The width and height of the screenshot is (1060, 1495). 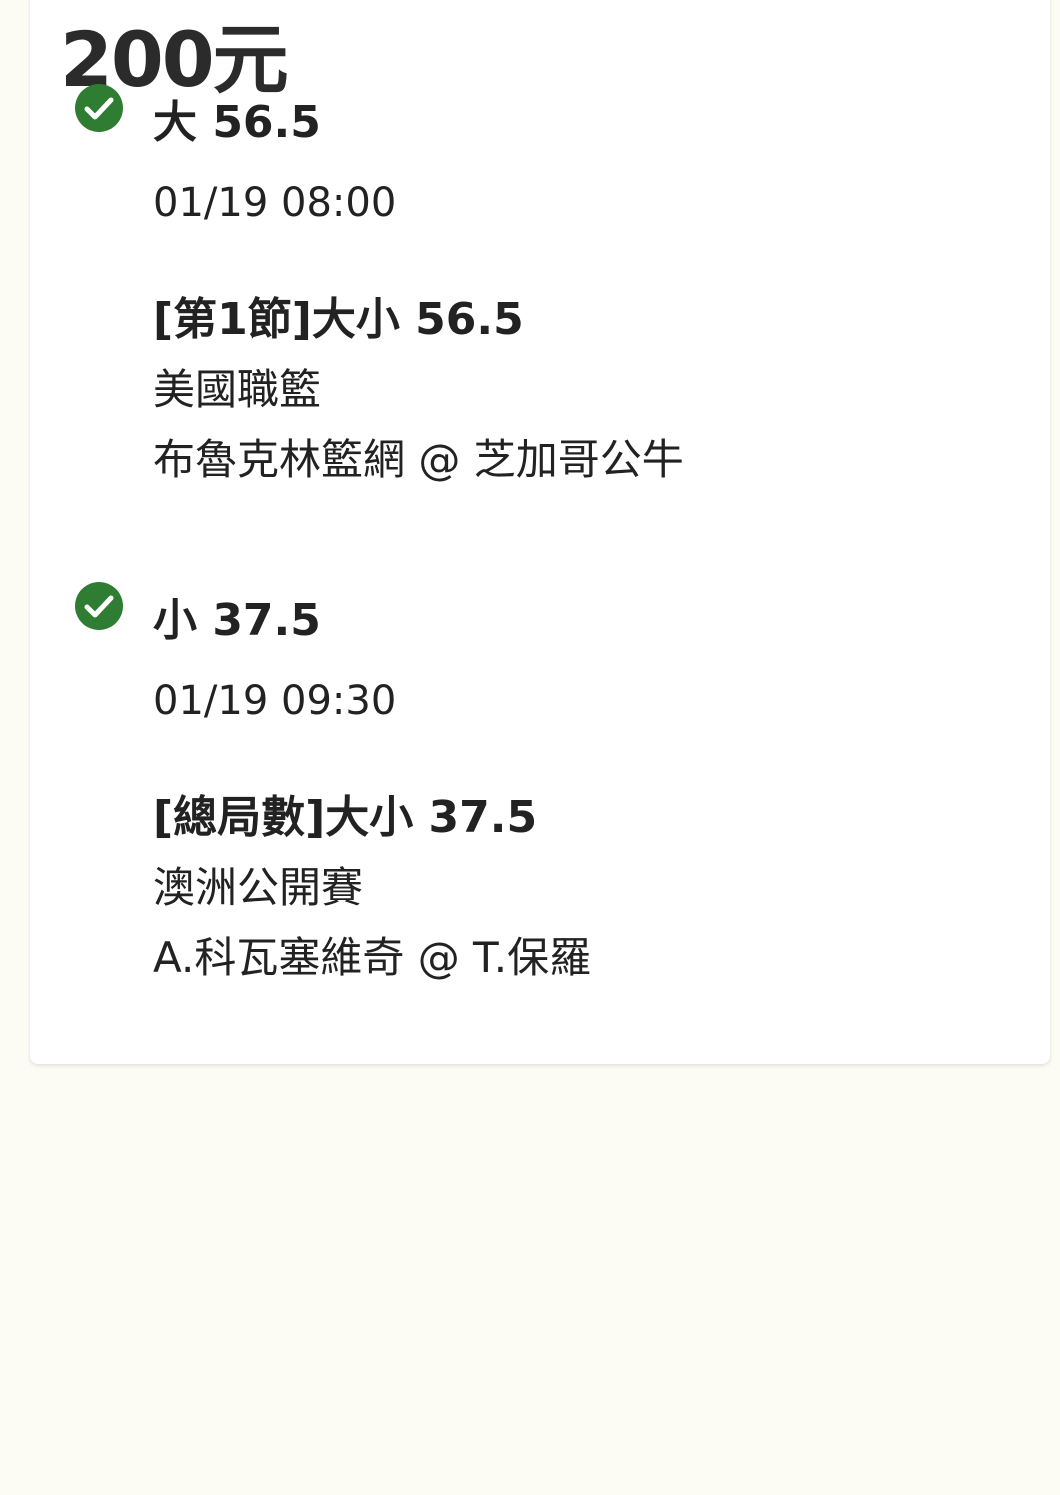 What do you see at coordinates (237, 122) in the screenshot?
I see `selection-pick: 大 56.5` at bounding box center [237, 122].